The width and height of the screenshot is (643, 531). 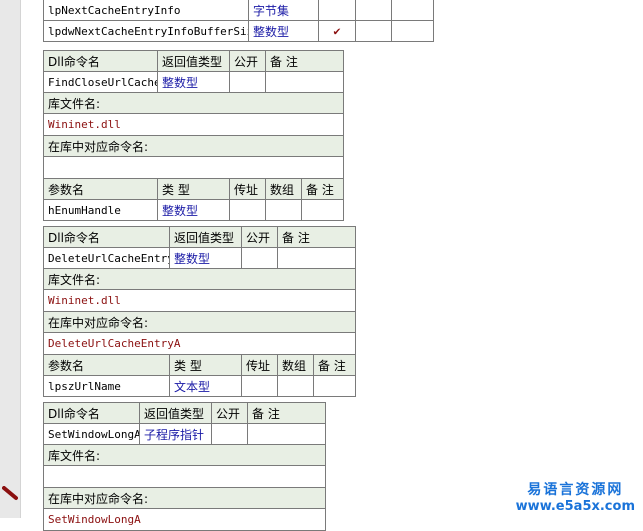 I want to click on watermark-title: 易语言资源网, so click(x=575, y=490).